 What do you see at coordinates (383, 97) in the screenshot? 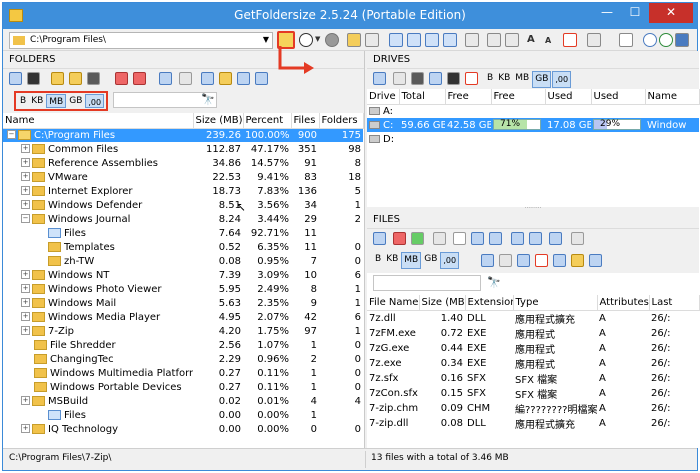
I see `col-drive: Drive` at bounding box center [383, 97].